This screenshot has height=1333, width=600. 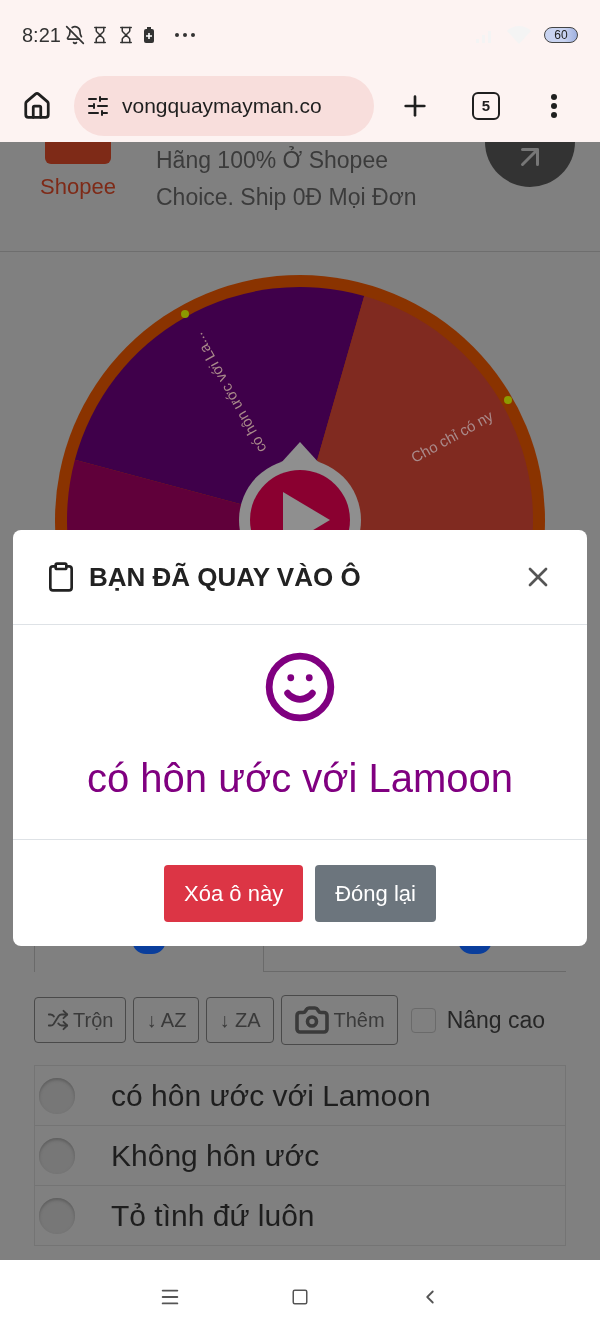 What do you see at coordinates (339, 1020) in the screenshot?
I see `add-image-button: Thêm` at bounding box center [339, 1020].